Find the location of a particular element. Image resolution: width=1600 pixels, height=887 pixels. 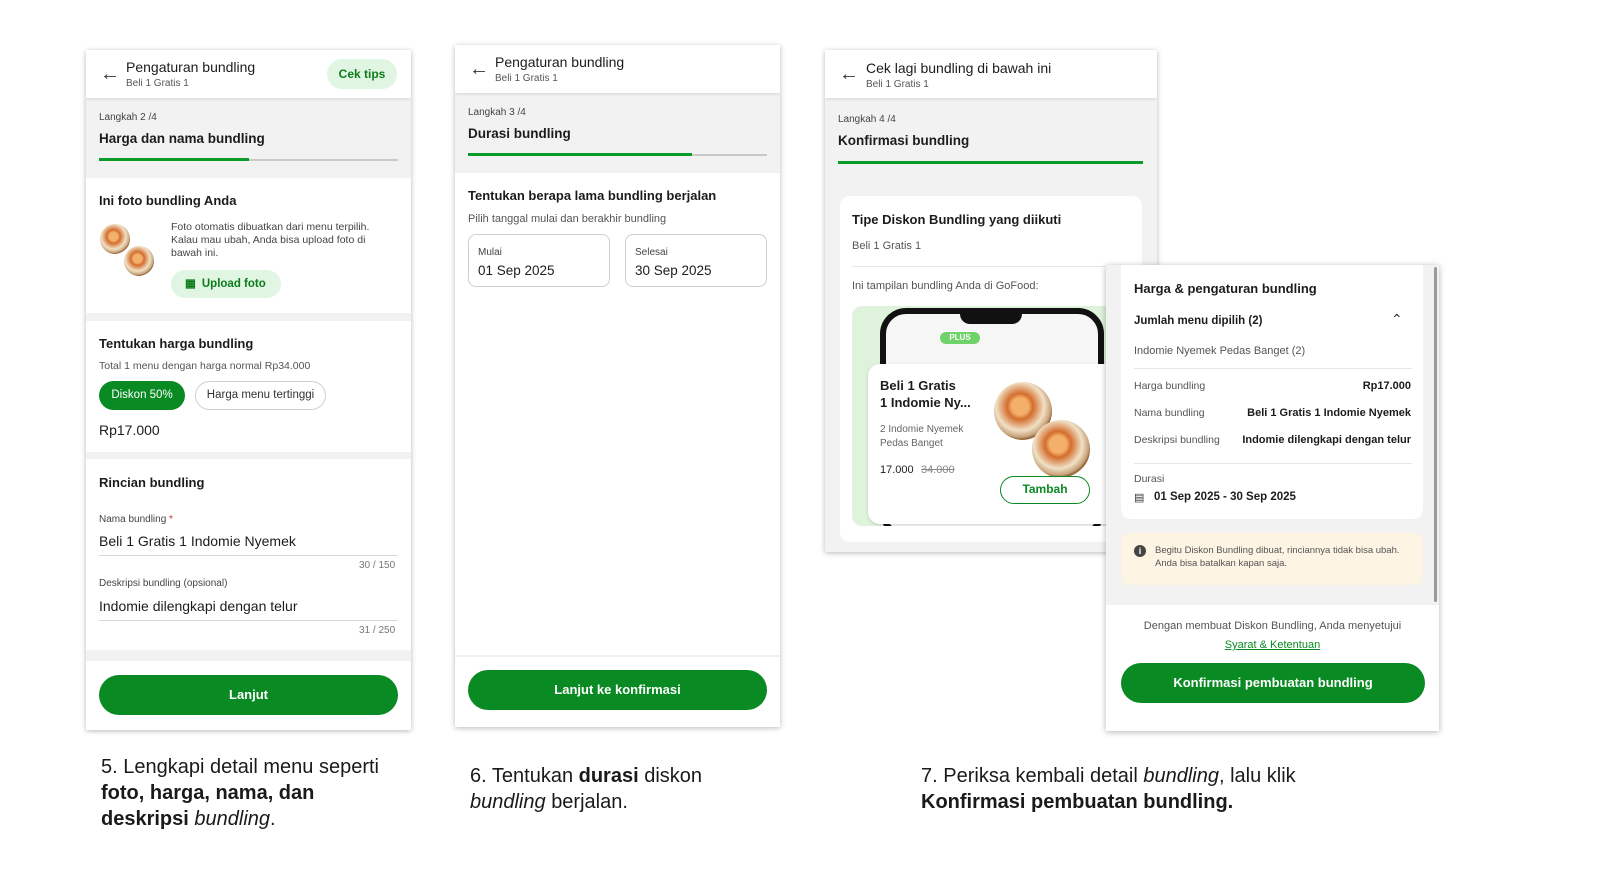

caption-text: Lengkapi detail menu seperti is located at coordinates (251, 767).